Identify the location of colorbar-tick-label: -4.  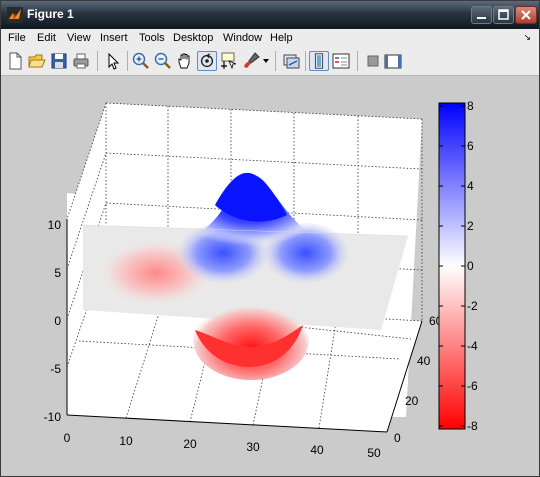
(472, 346).